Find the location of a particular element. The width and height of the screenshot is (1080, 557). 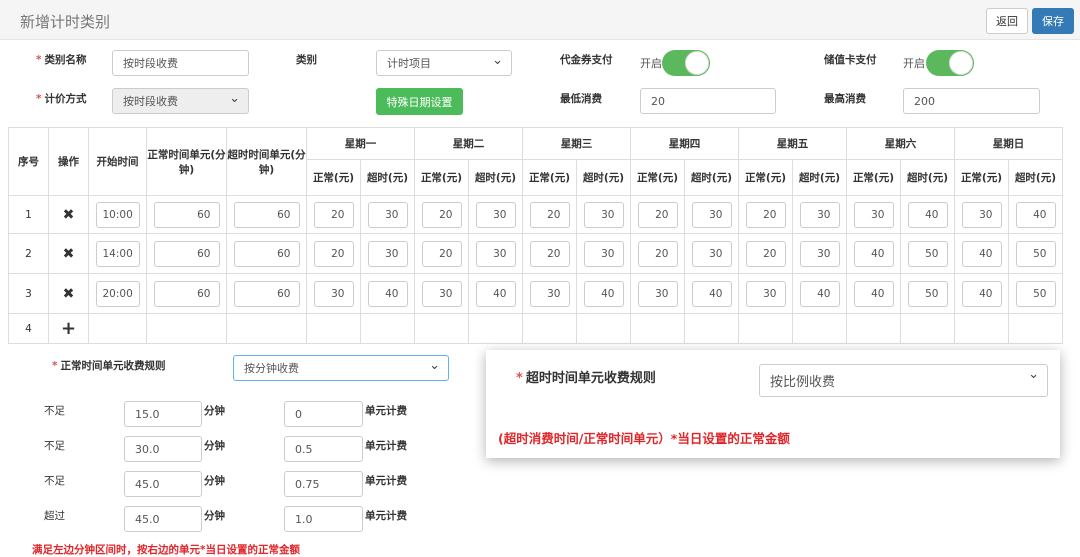

start-time-input: 20:00 is located at coordinates (117, 293).